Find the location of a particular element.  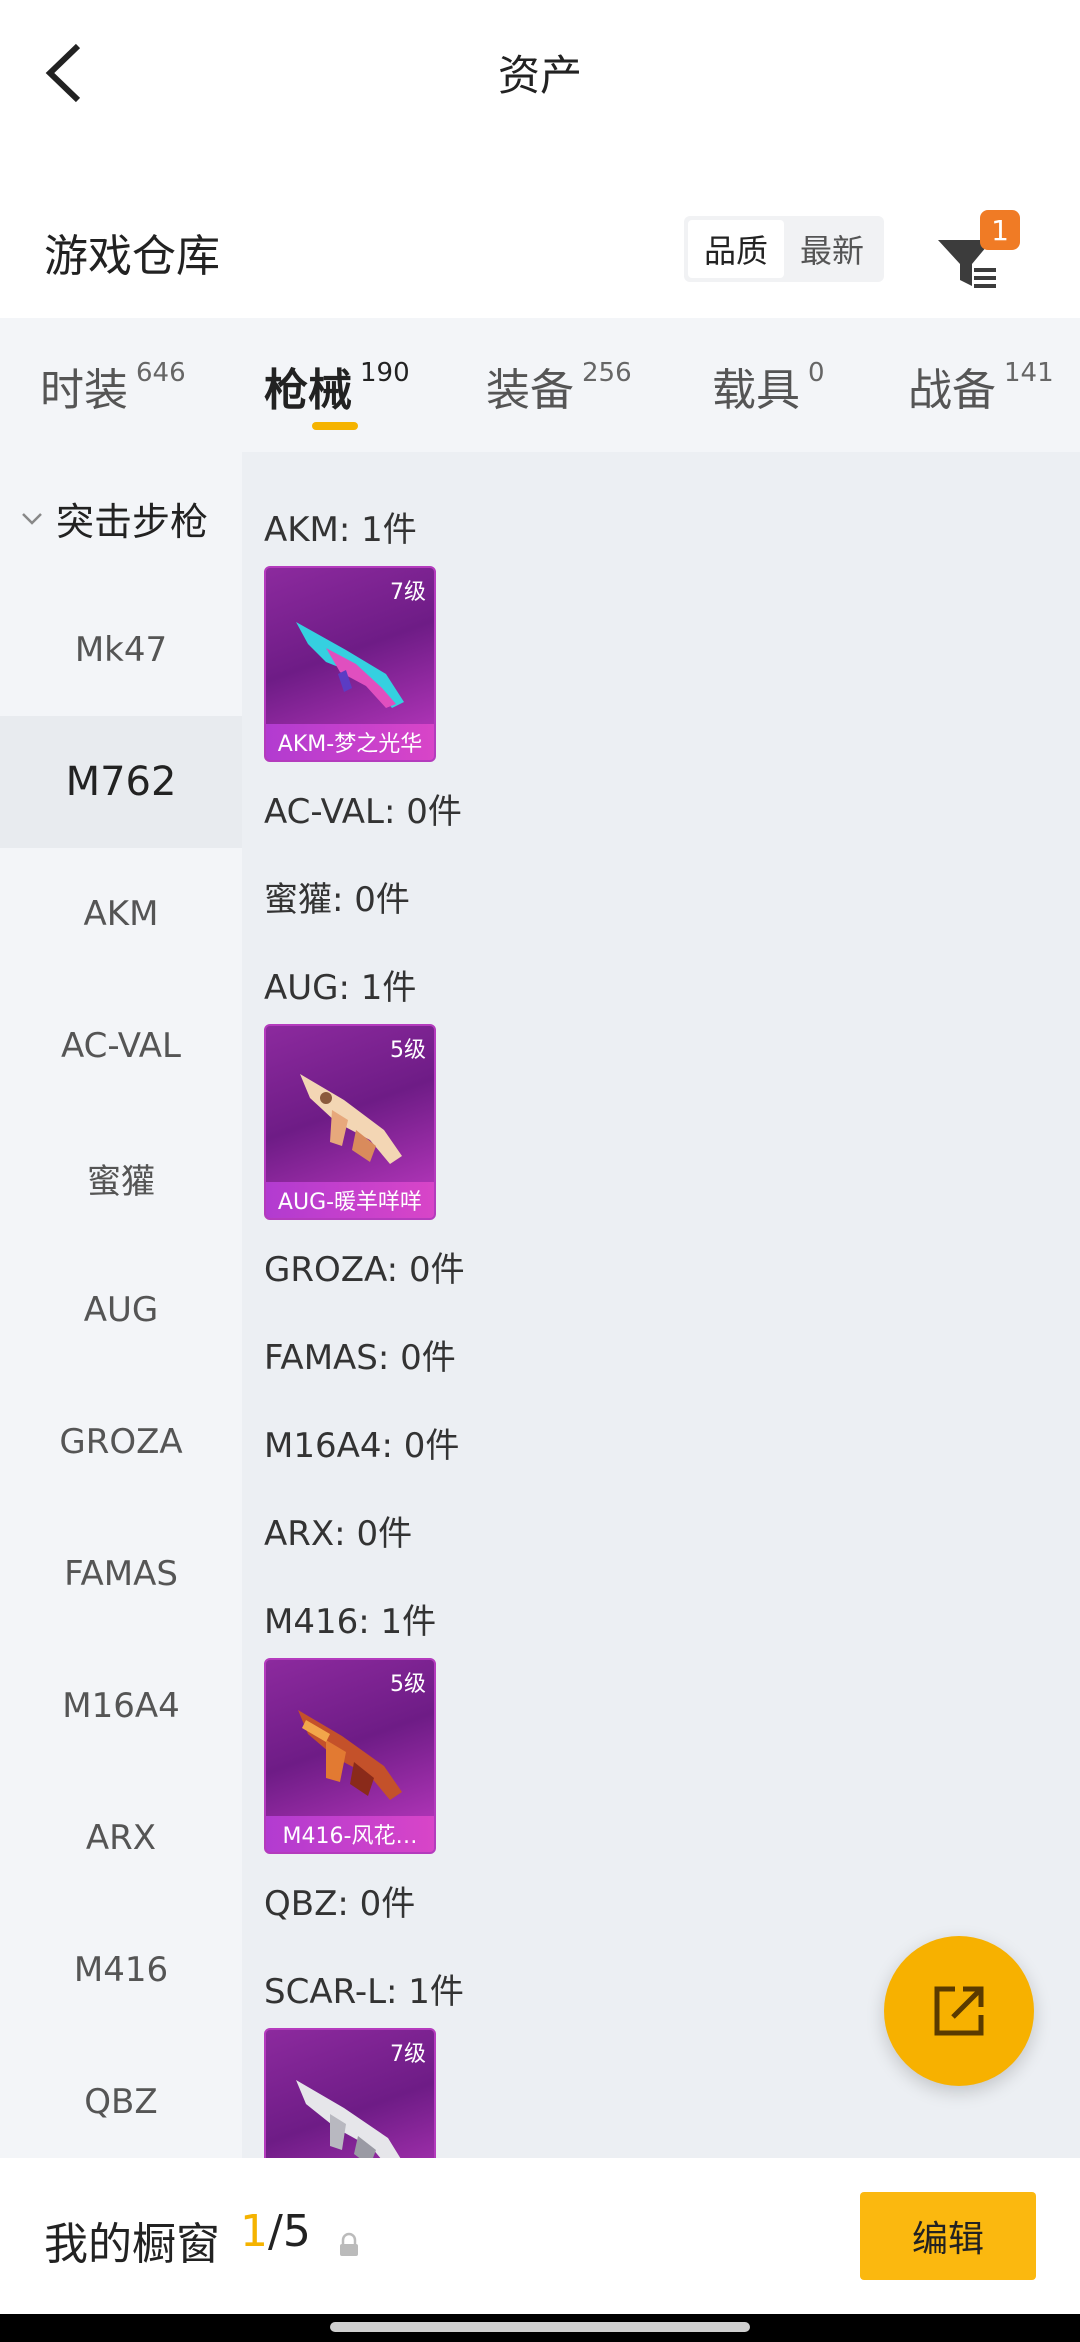

showcase-count: 1/5 is located at coordinates (275, 2231).